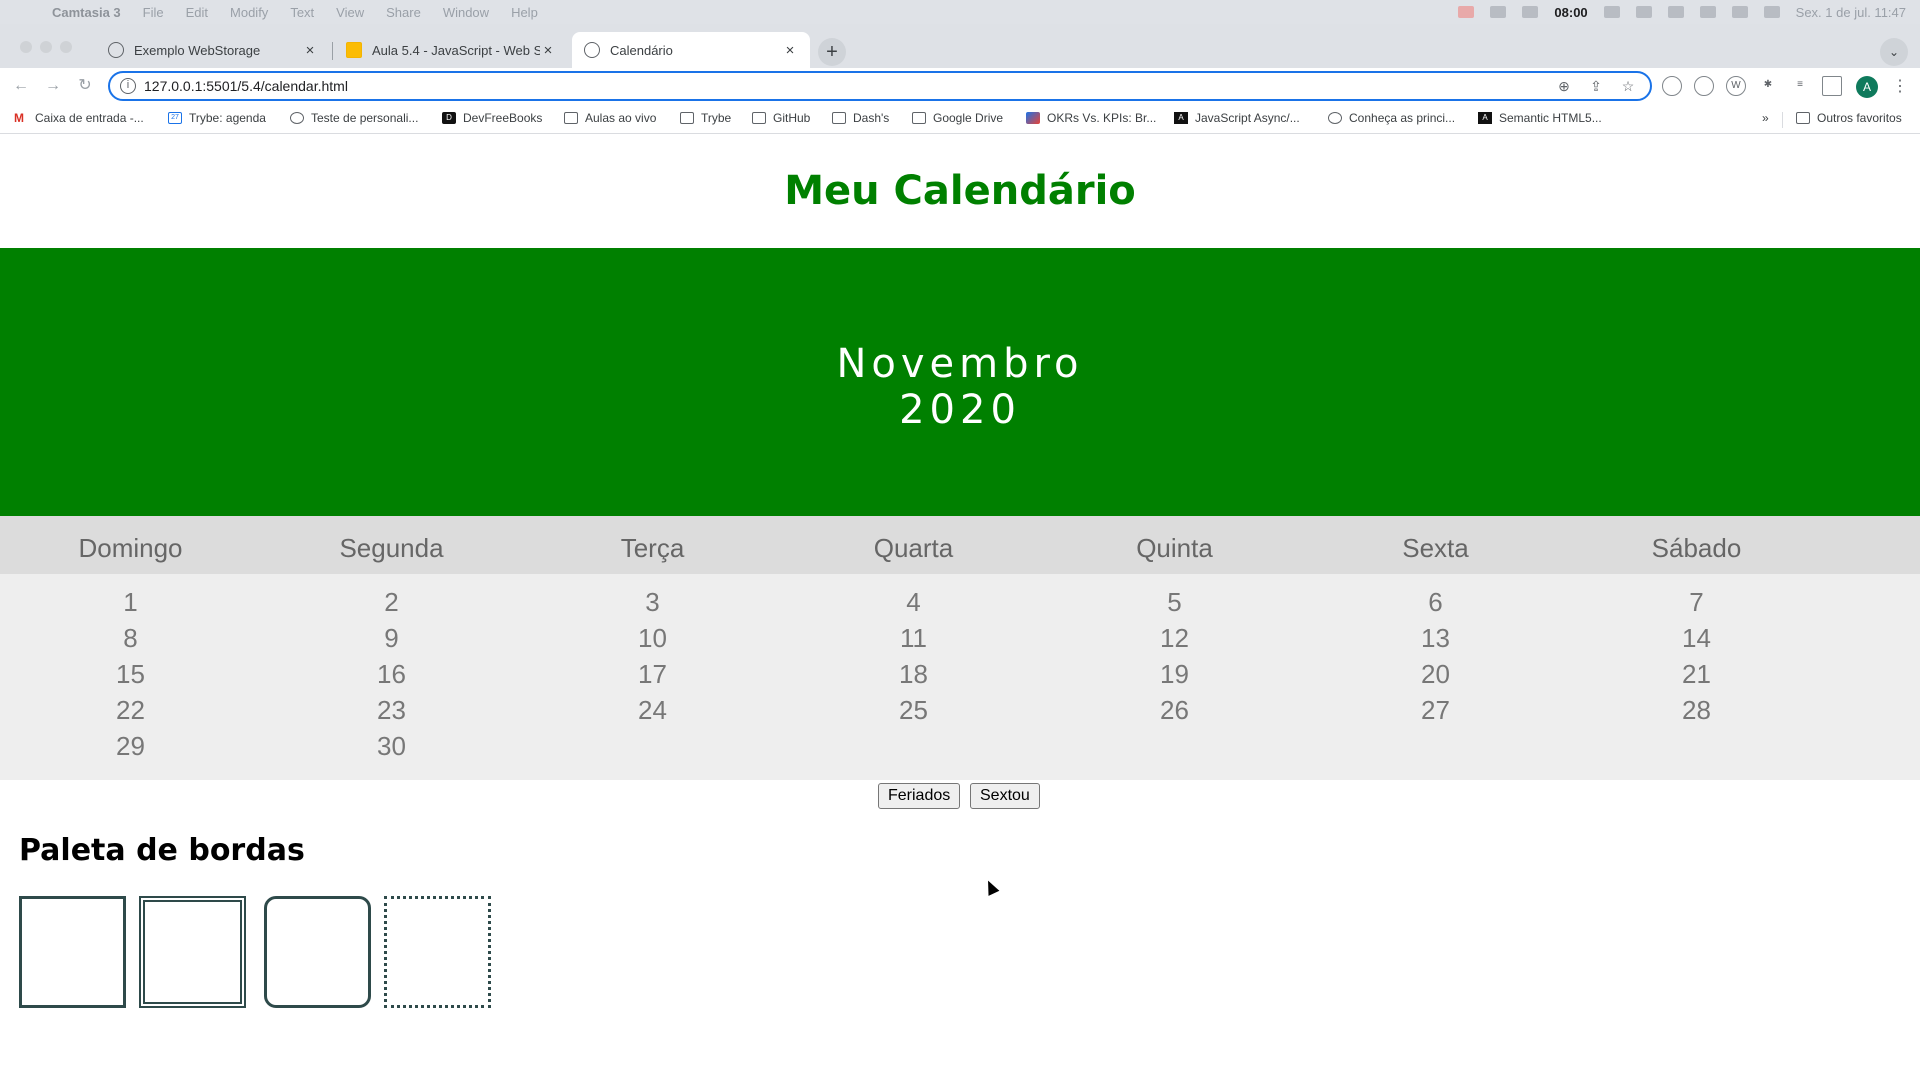 The image size is (1920, 1080). What do you see at coordinates (1435, 710) in the screenshot?
I see `day-cell: 27` at bounding box center [1435, 710].